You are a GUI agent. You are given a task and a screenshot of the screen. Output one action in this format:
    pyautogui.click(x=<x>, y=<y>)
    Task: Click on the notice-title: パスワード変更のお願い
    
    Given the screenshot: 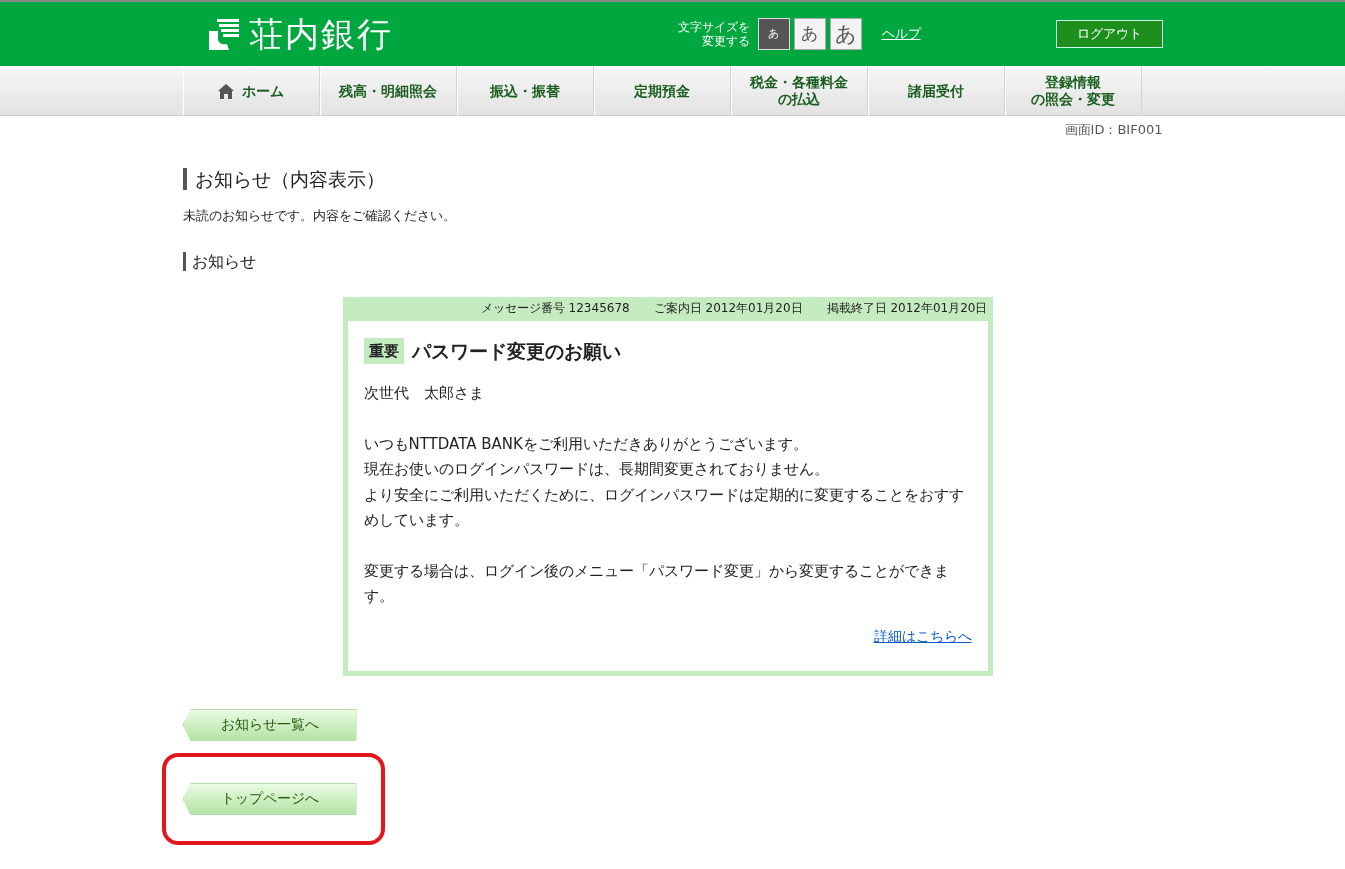 What is the action you would take?
    pyautogui.click(x=516, y=351)
    